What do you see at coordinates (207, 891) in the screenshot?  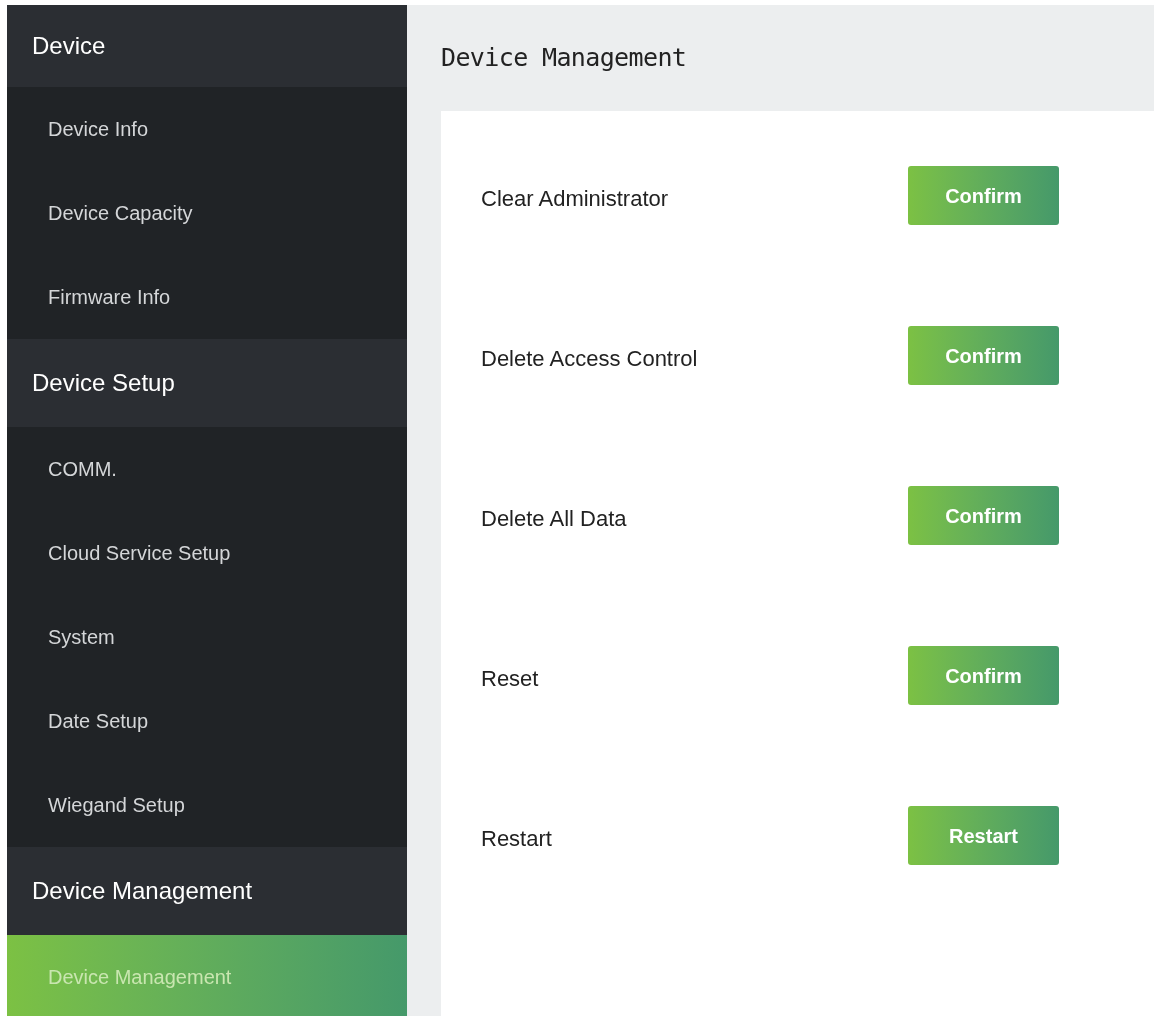 I see `sidebar-section-header: Device Management` at bounding box center [207, 891].